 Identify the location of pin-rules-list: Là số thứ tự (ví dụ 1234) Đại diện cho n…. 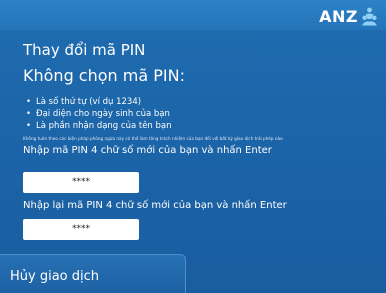
(99, 114).